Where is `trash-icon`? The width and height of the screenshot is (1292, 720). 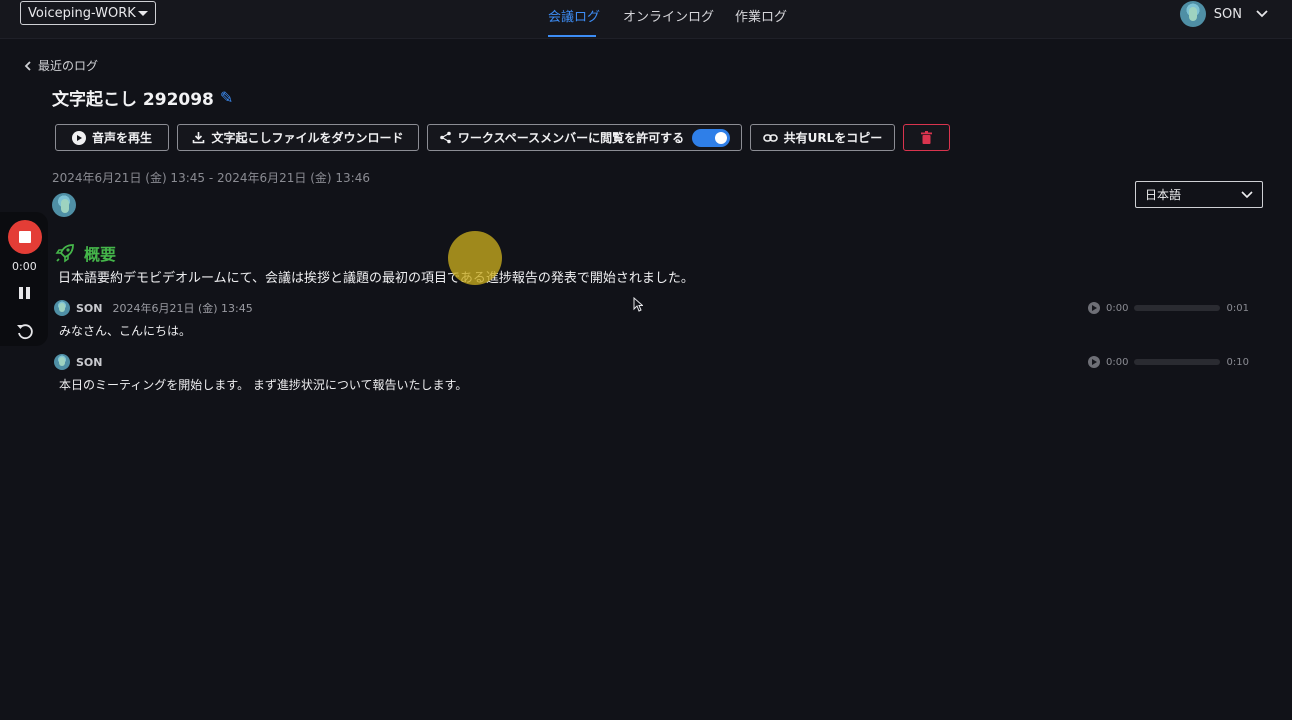 trash-icon is located at coordinates (926, 137).